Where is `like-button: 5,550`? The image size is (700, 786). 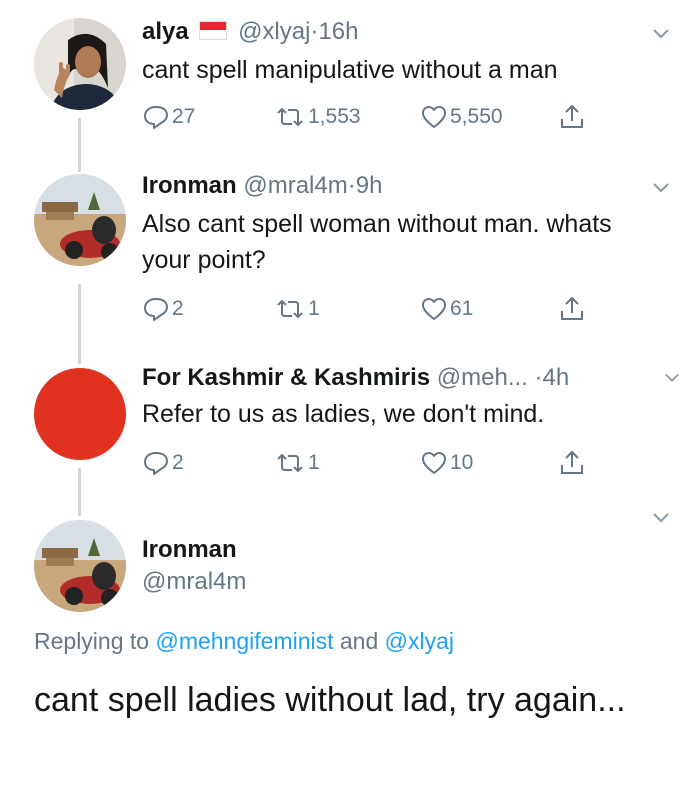
like-button: 5,550 is located at coordinates (461, 117).